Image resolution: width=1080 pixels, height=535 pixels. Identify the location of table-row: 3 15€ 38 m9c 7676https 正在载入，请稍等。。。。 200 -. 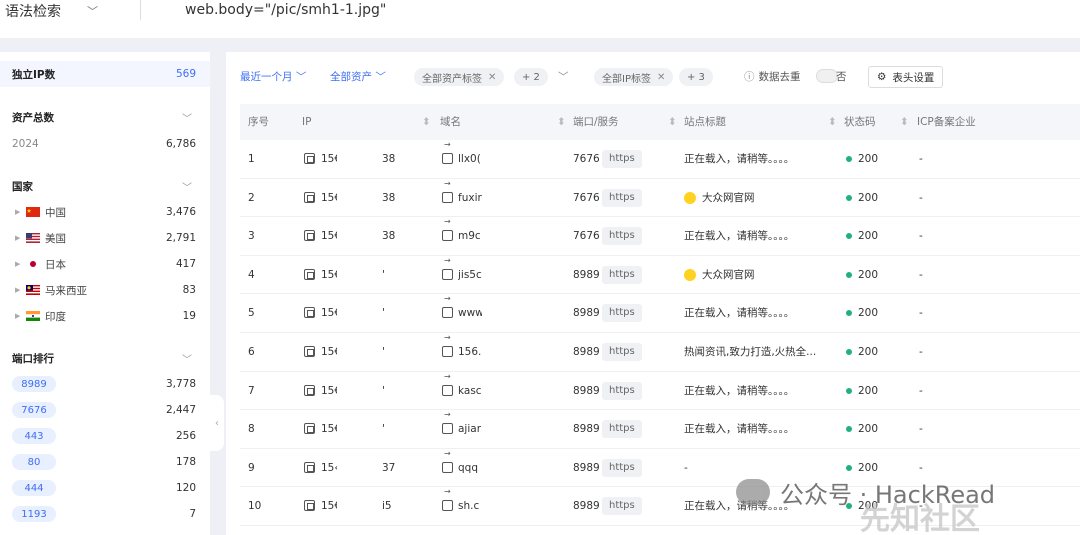
(660, 236).